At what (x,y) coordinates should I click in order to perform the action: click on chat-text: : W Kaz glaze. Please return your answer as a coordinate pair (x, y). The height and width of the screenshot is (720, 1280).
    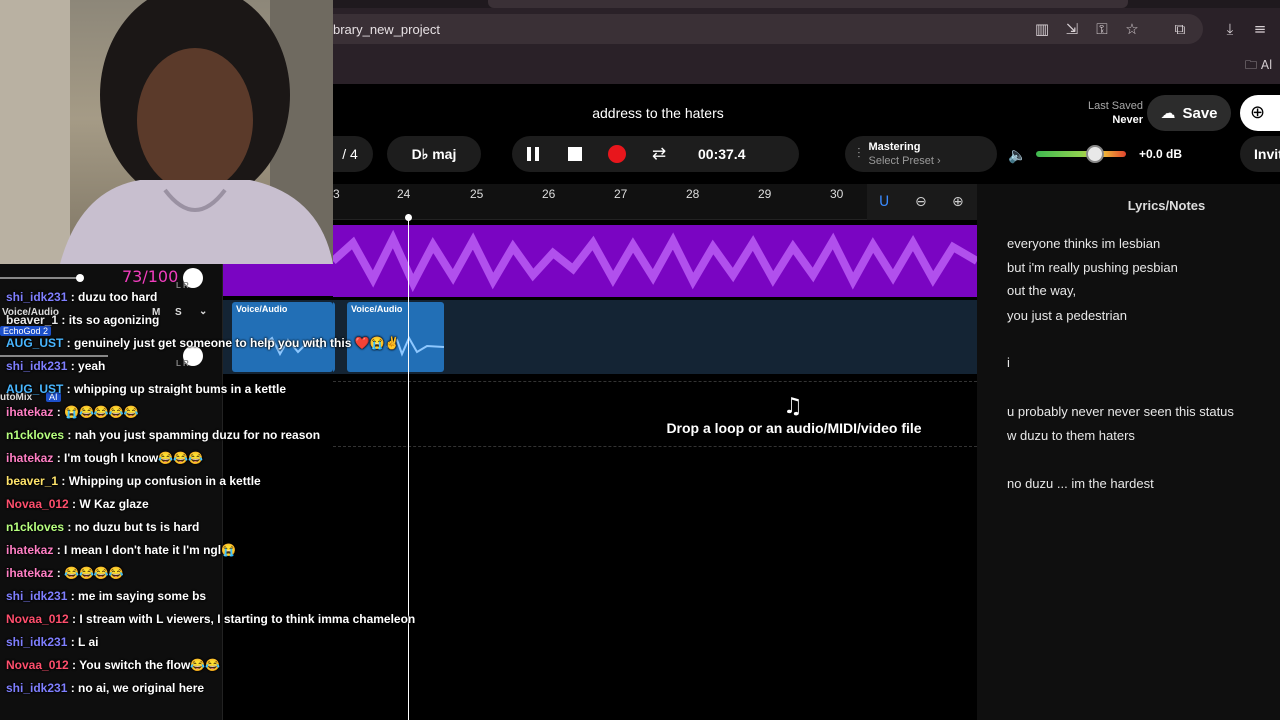
    Looking at the image, I should click on (108, 504).